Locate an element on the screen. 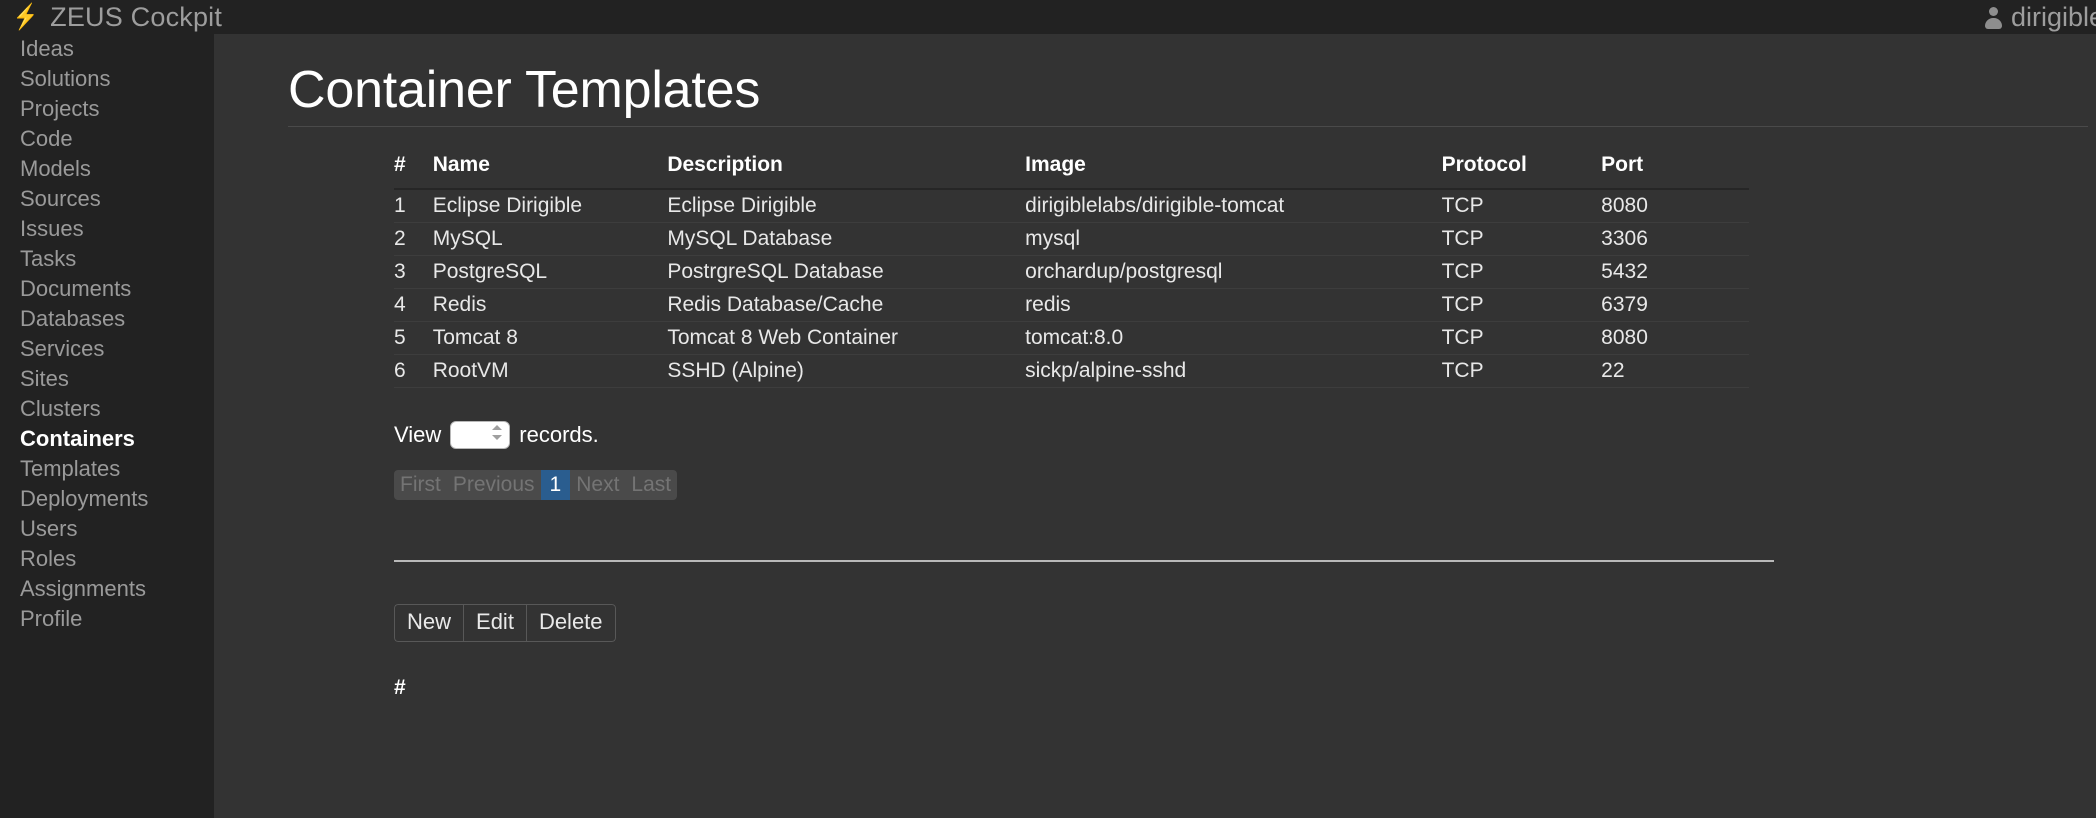  pagination: First Previous 1 Next Last is located at coordinates (536, 485).